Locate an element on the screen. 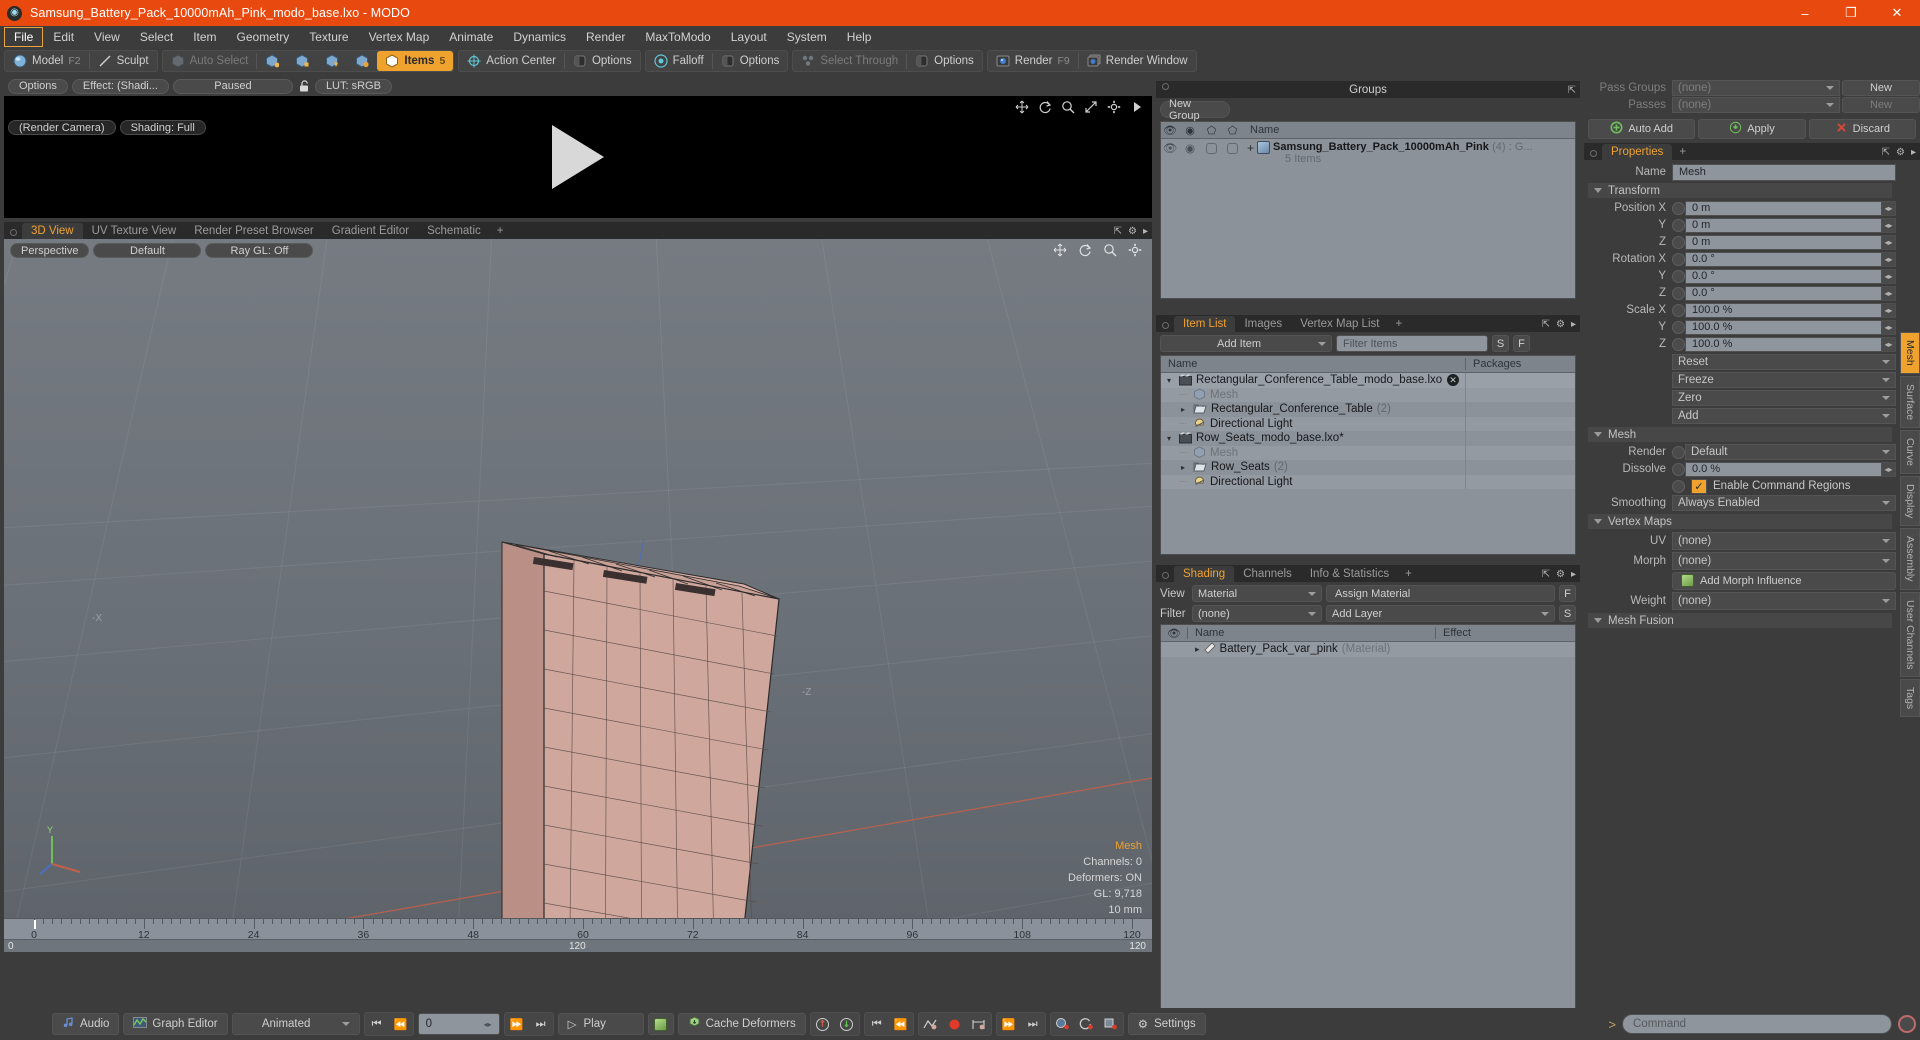 Image resolution: width=1920 pixels, height=1040 pixels. menu-item-select: Select is located at coordinates (156, 37).